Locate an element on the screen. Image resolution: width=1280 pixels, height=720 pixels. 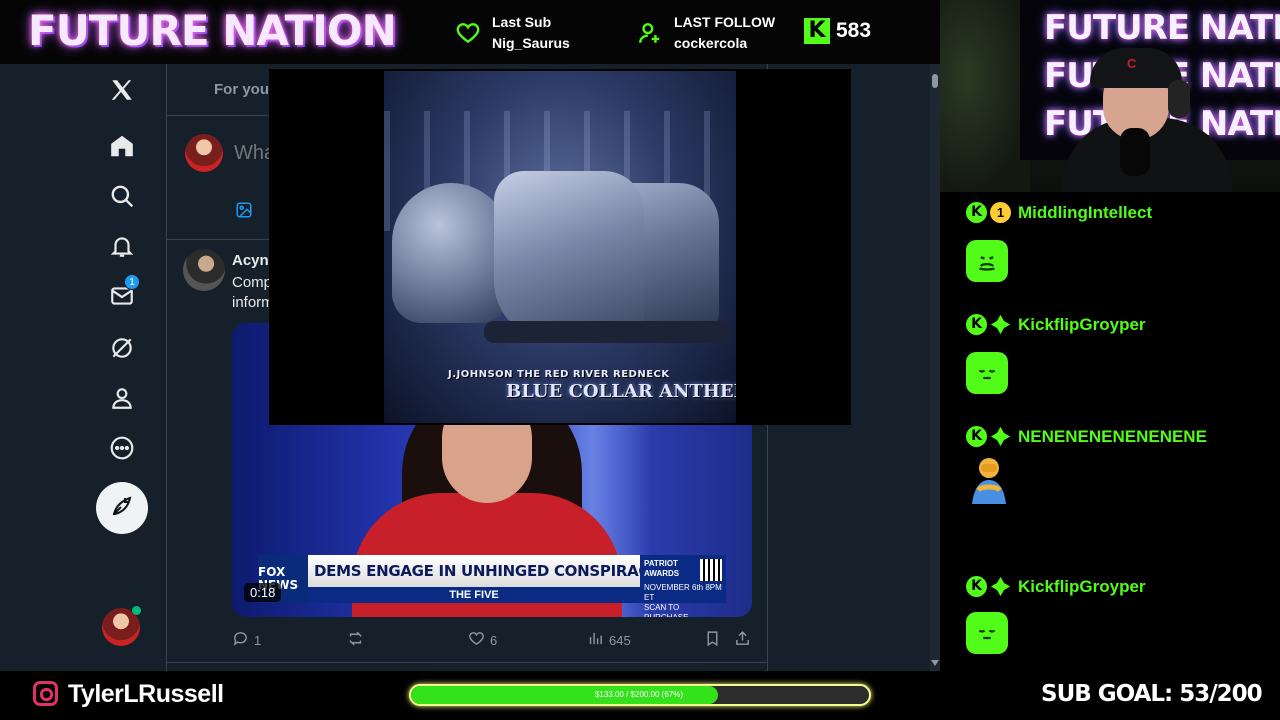
bookmark-button is located at coordinates (712, 640).